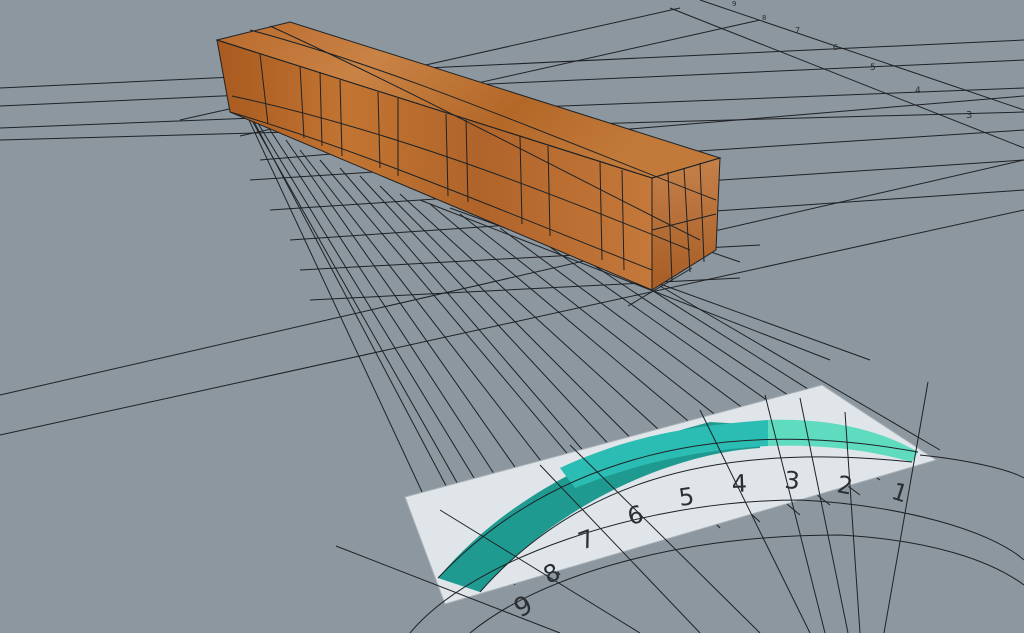 The image size is (1024, 633). I want to click on ruler-label-1: 1, so click(899, 492).